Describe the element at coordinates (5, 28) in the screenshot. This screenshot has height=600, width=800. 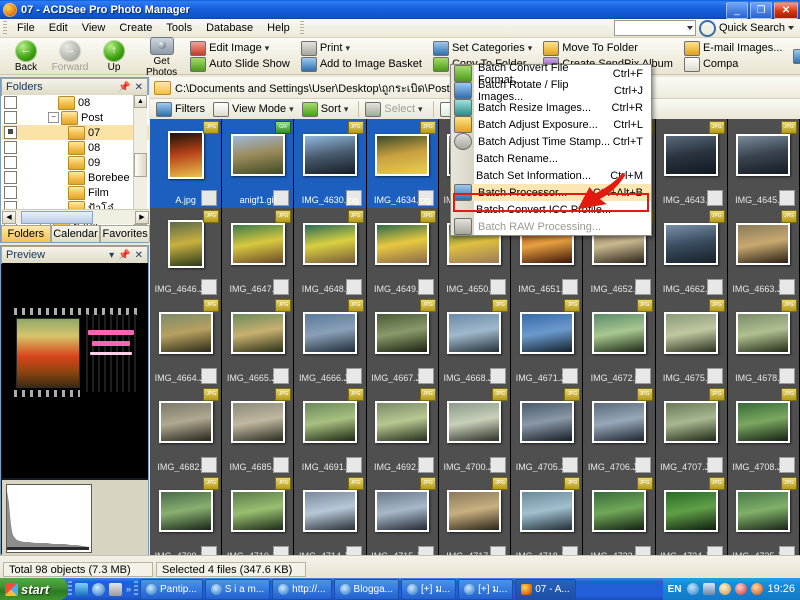
I see `menu-drag-grip` at that location.